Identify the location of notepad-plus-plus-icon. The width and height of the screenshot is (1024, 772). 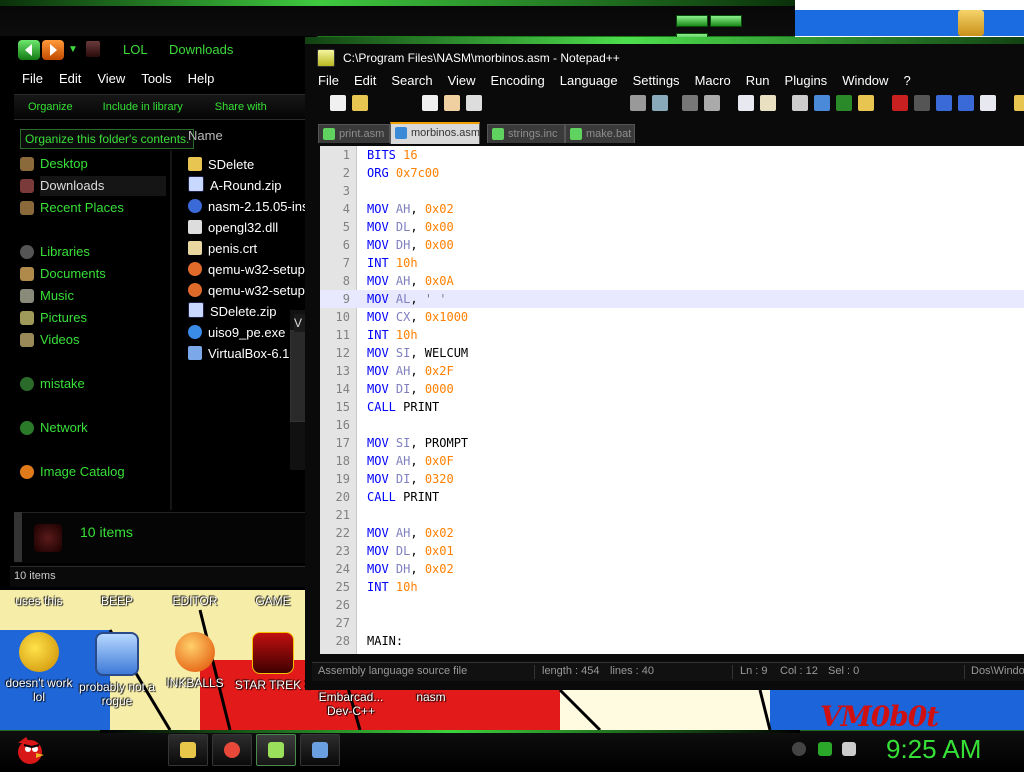
(326, 58).